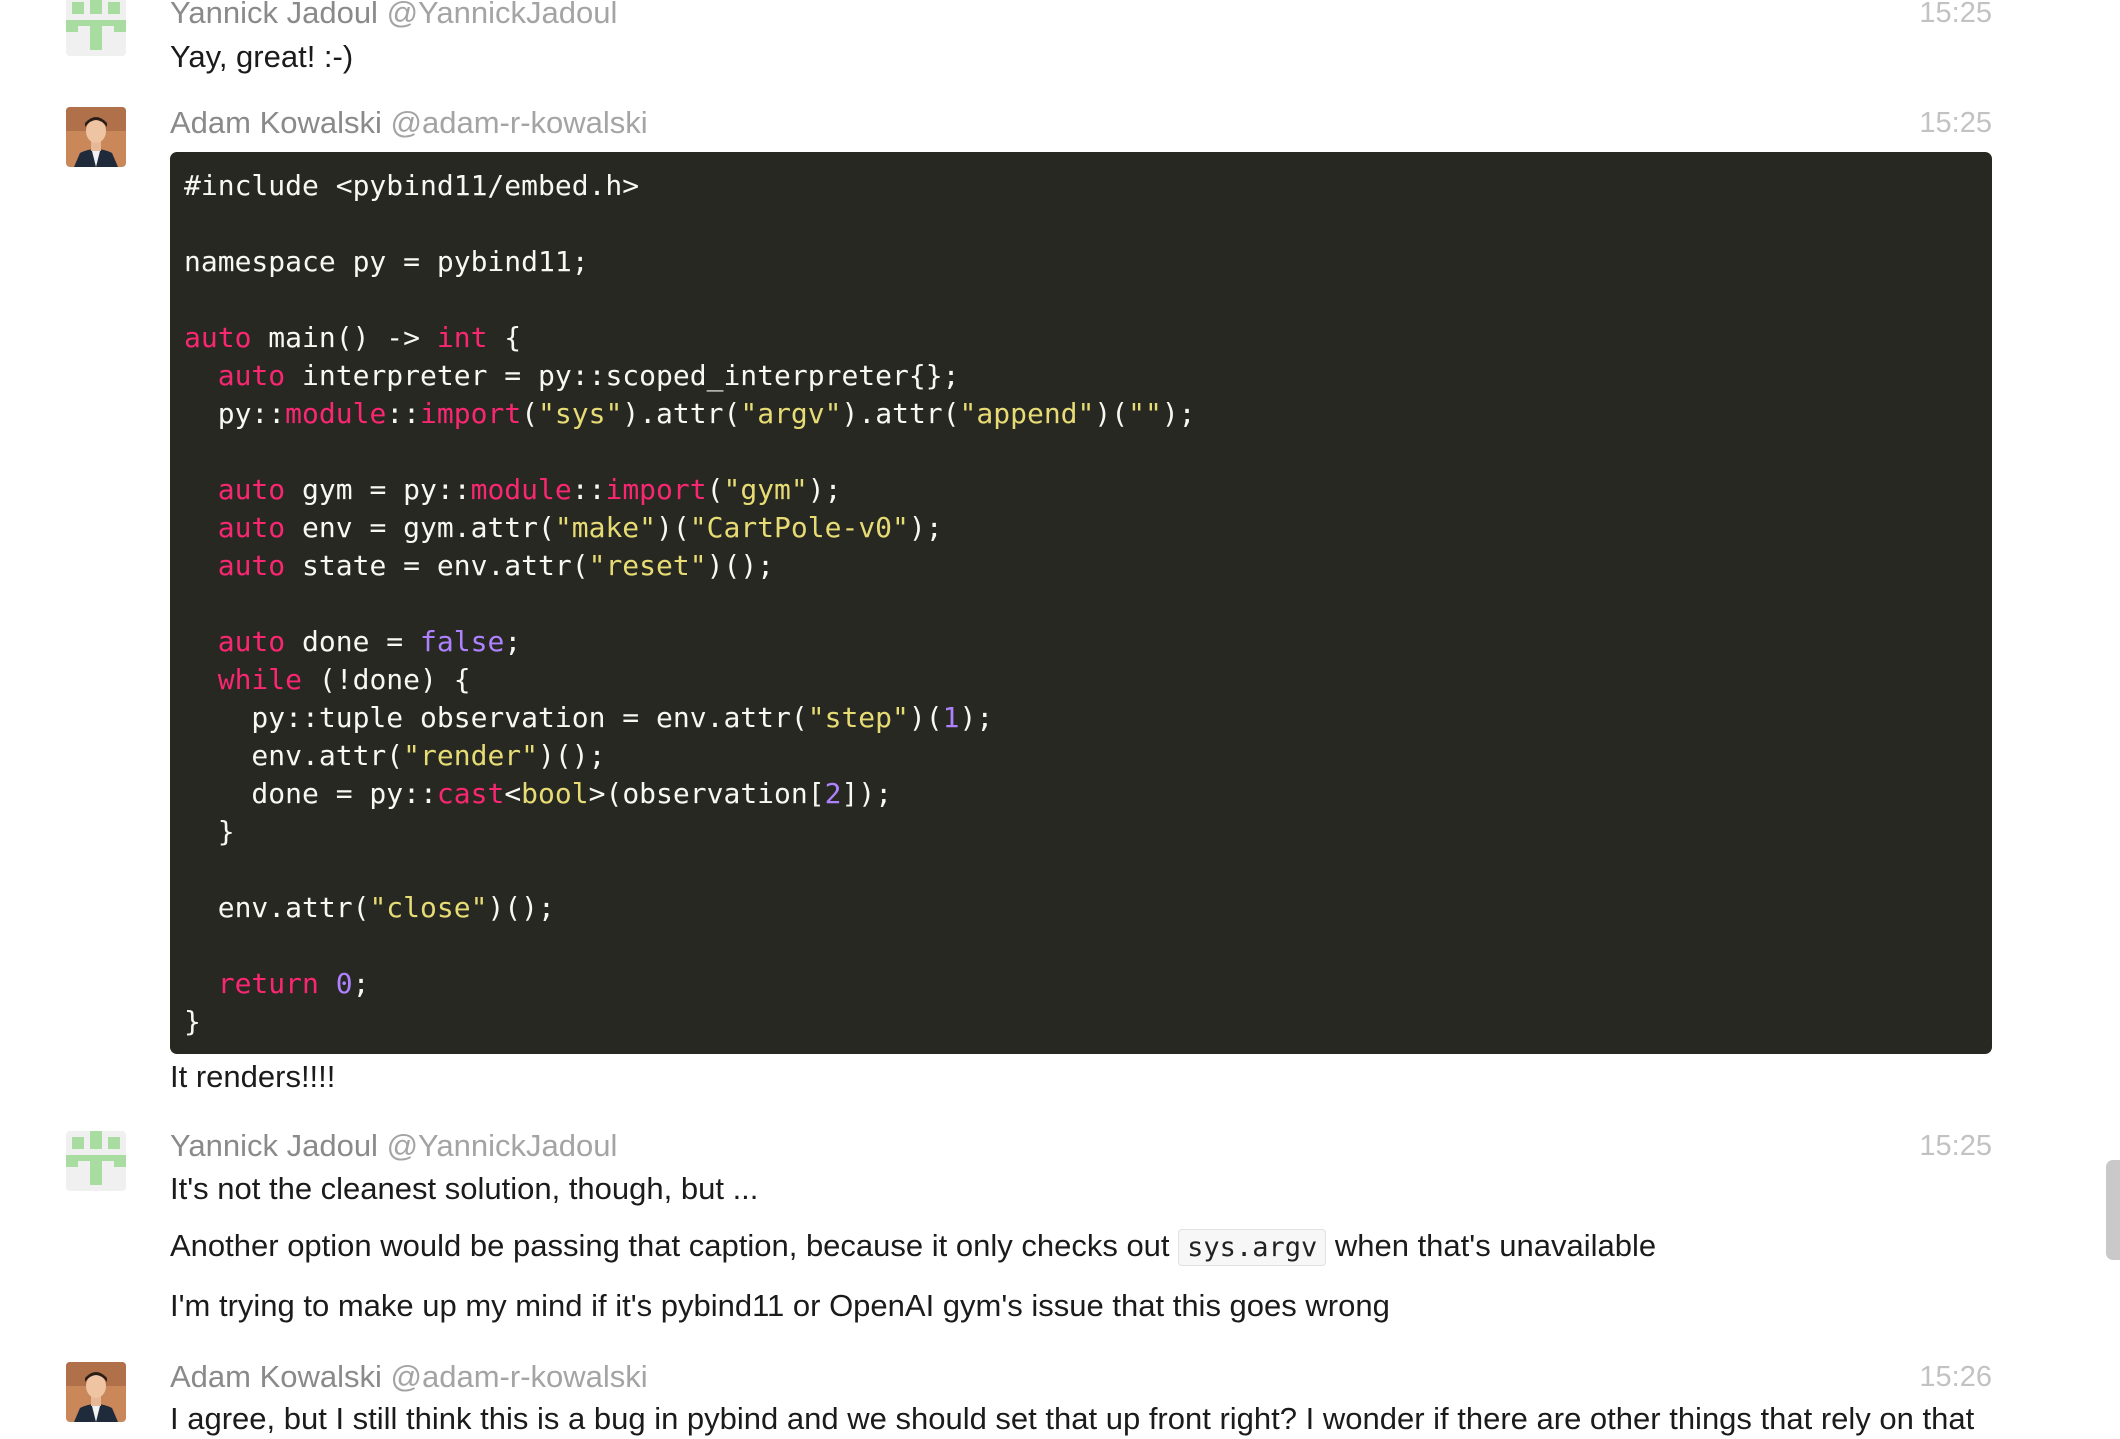 This screenshot has height=1439, width=2120. What do you see at coordinates (1955, 1377) in the screenshot?
I see `timestamp: 15:26` at bounding box center [1955, 1377].